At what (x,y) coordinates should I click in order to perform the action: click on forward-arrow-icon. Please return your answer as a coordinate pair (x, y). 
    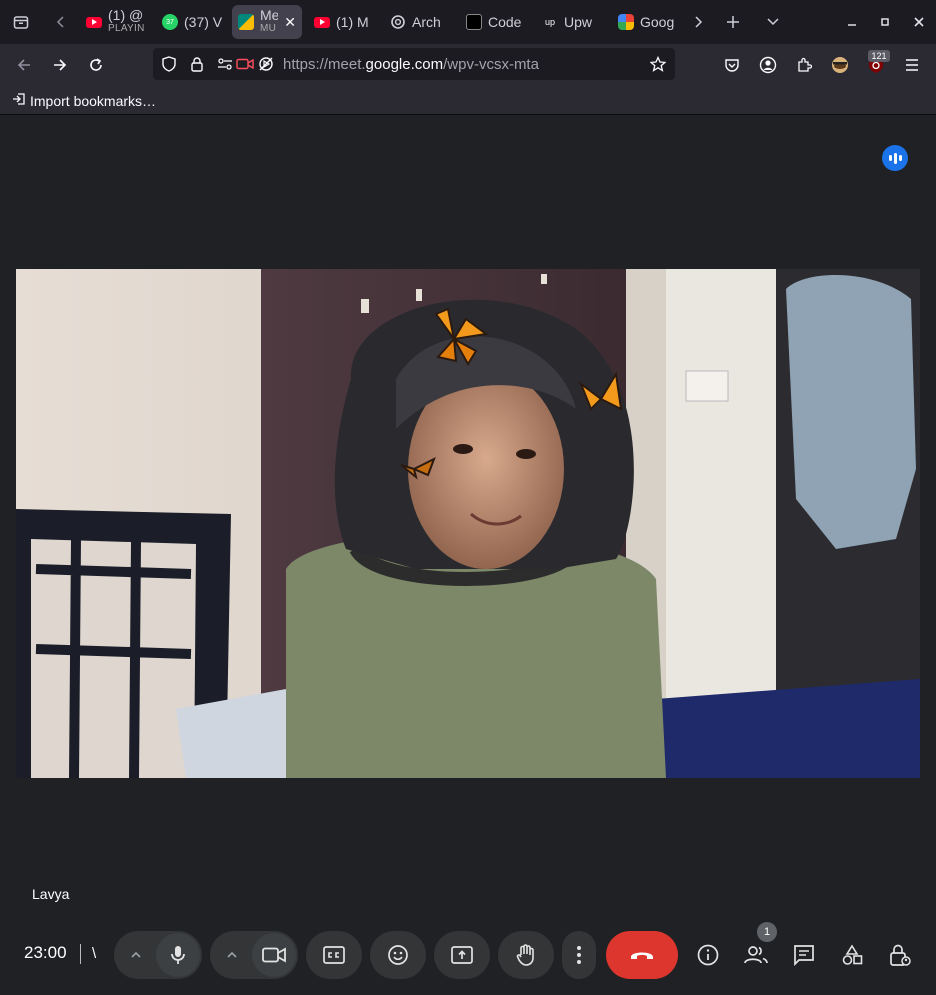
    Looking at the image, I should click on (60, 65).